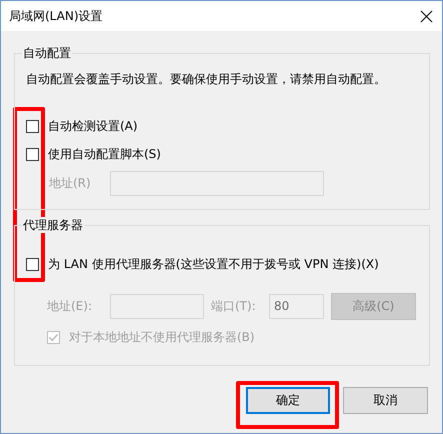 The image size is (443, 434). Describe the element at coordinates (70, 306) in the screenshot. I see `field-label: 地址(E):` at that location.